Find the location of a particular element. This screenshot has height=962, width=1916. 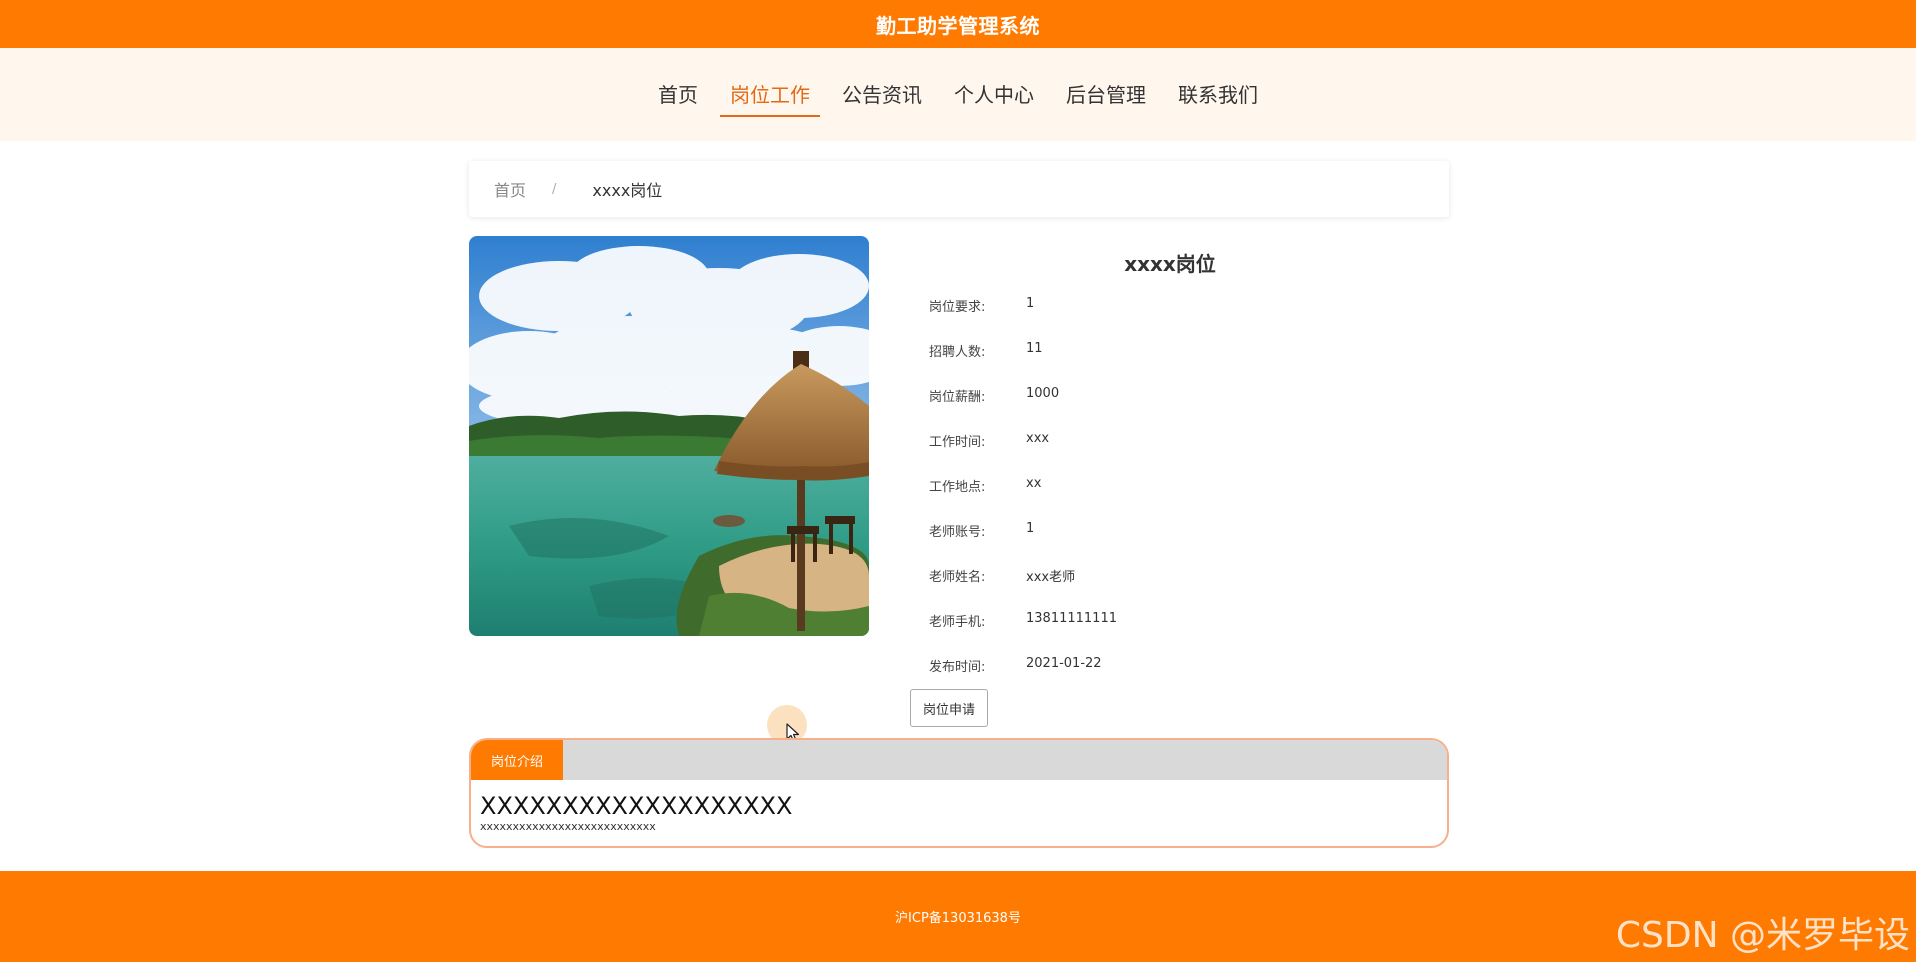

detail-value: xx is located at coordinates (1034, 483).